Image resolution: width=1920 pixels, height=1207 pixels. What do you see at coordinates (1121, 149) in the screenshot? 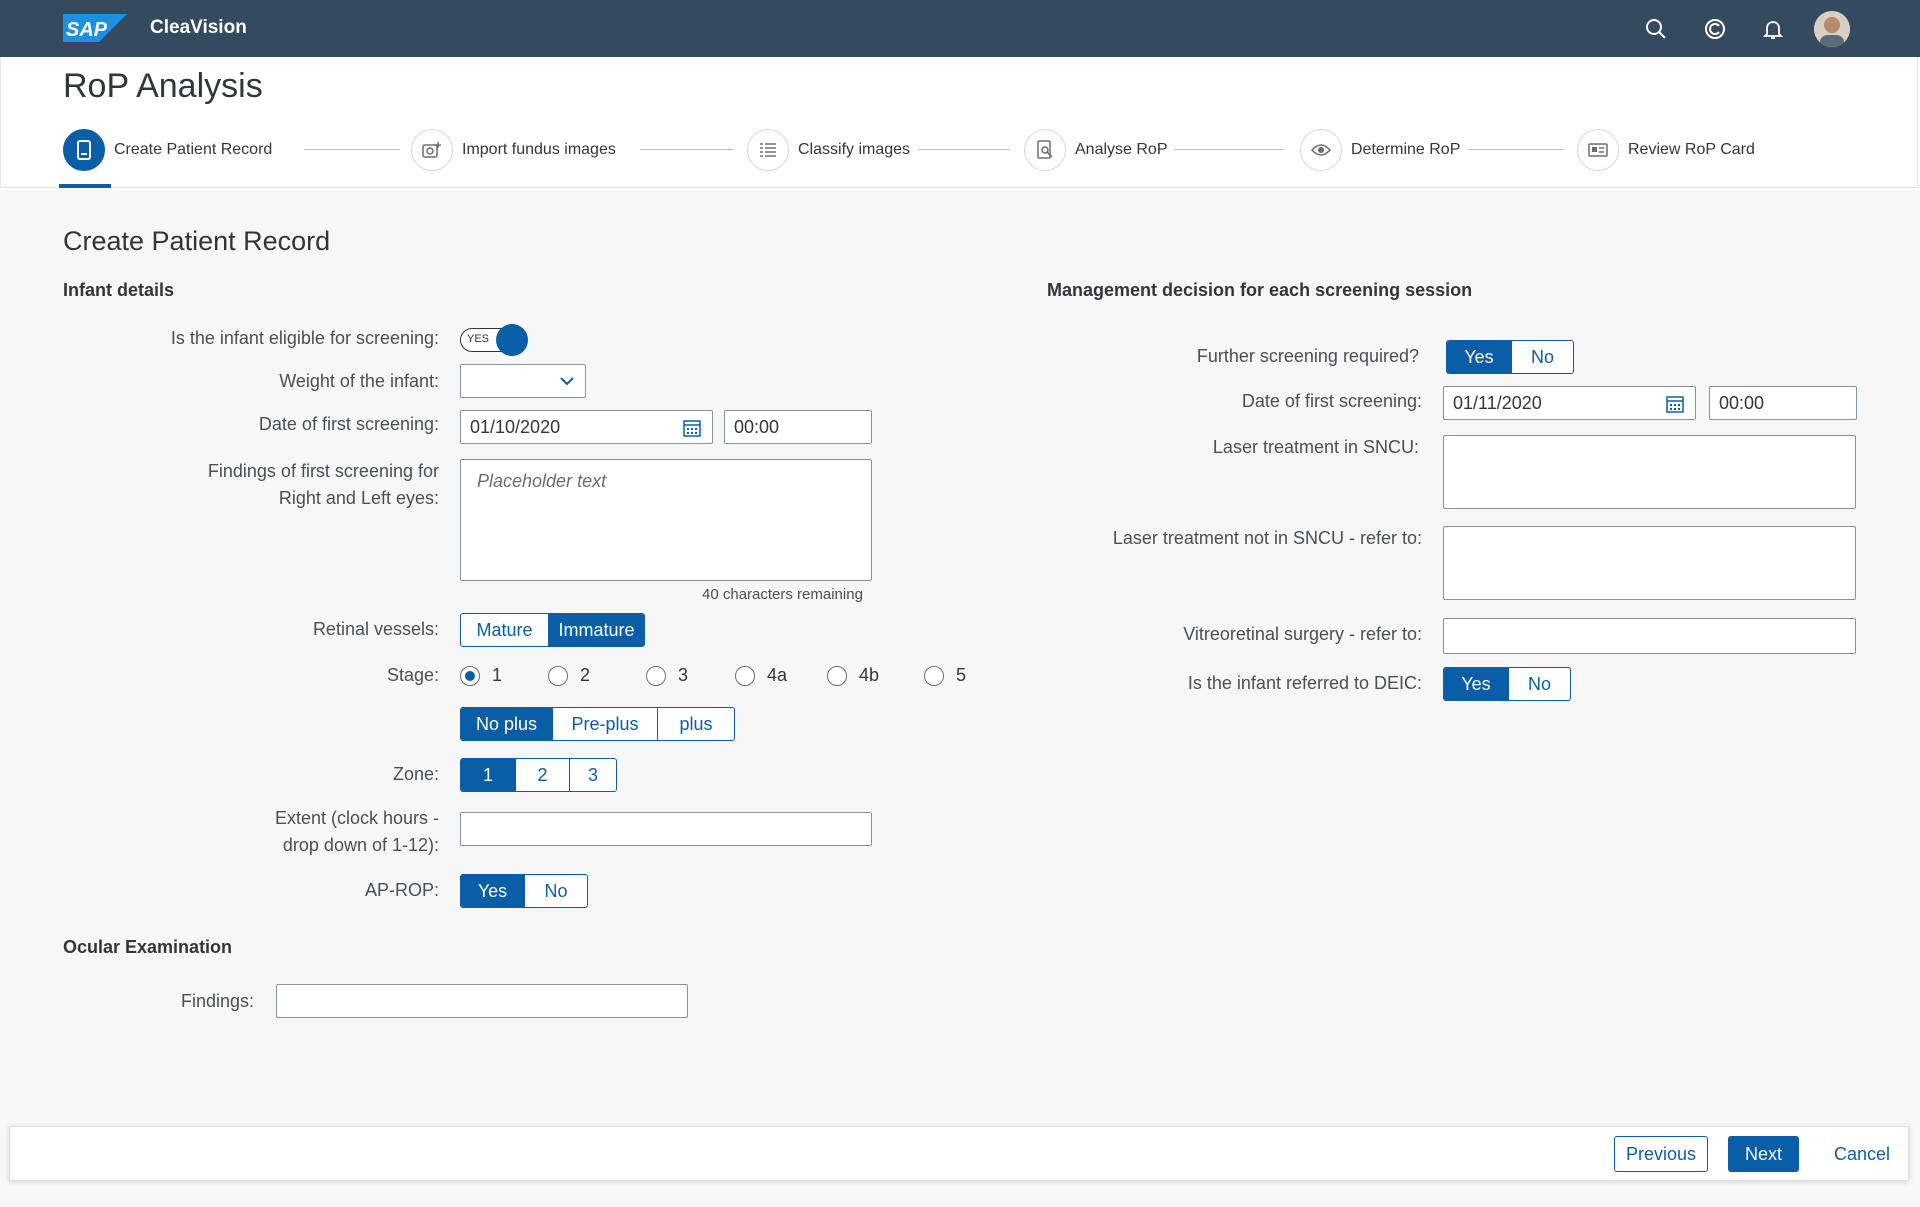
I see `step-label: Analyse RoP` at bounding box center [1121, 149].